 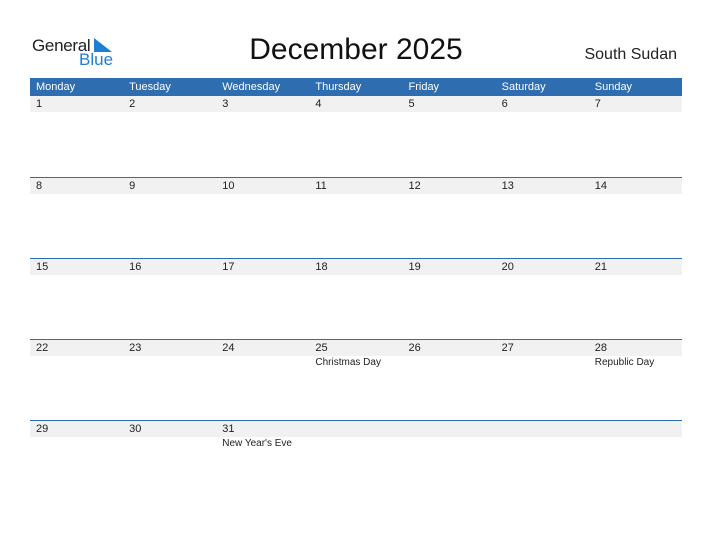 I want to click on day-number: 2, so click(x=132, y=104).